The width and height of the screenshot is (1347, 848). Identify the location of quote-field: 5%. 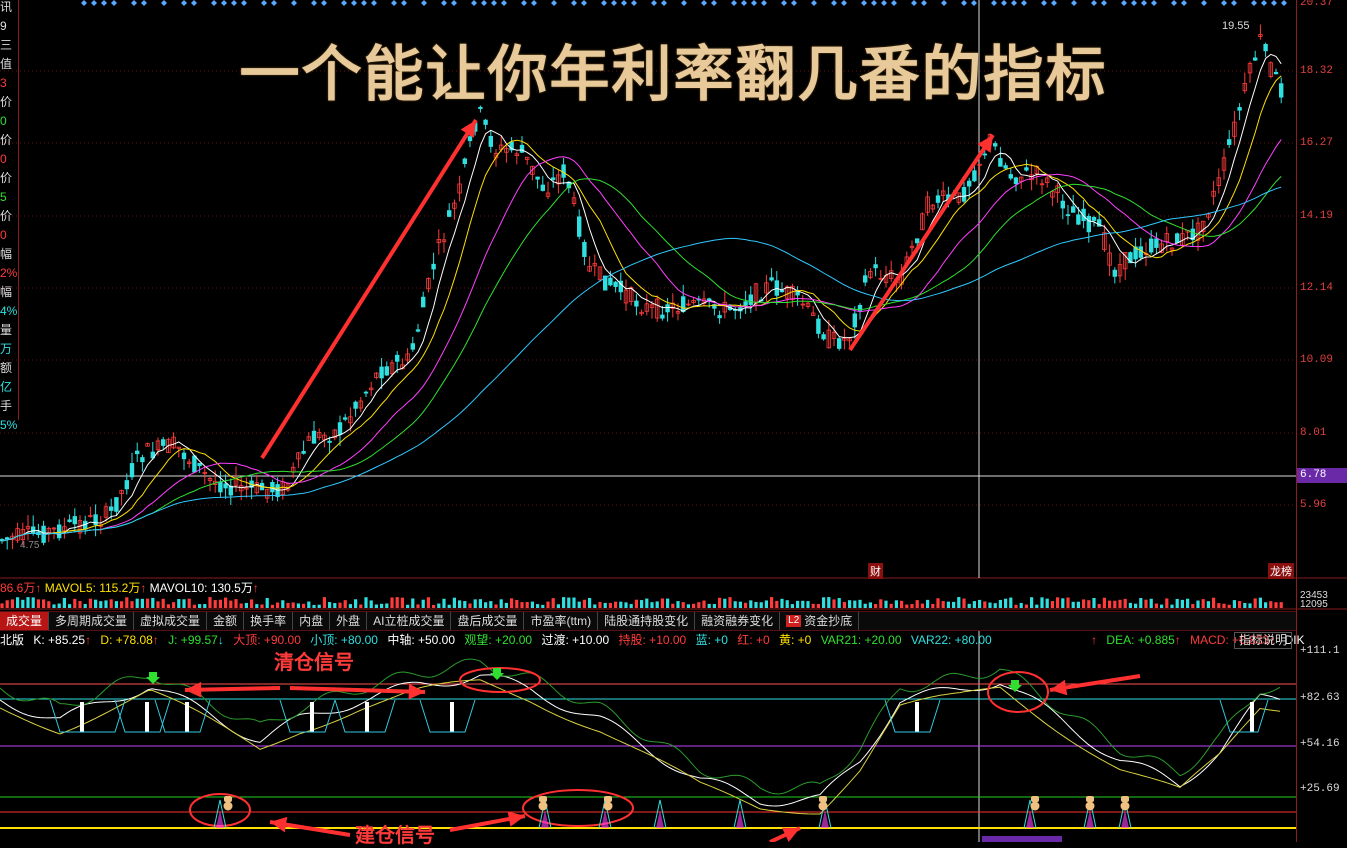
(9, 425).